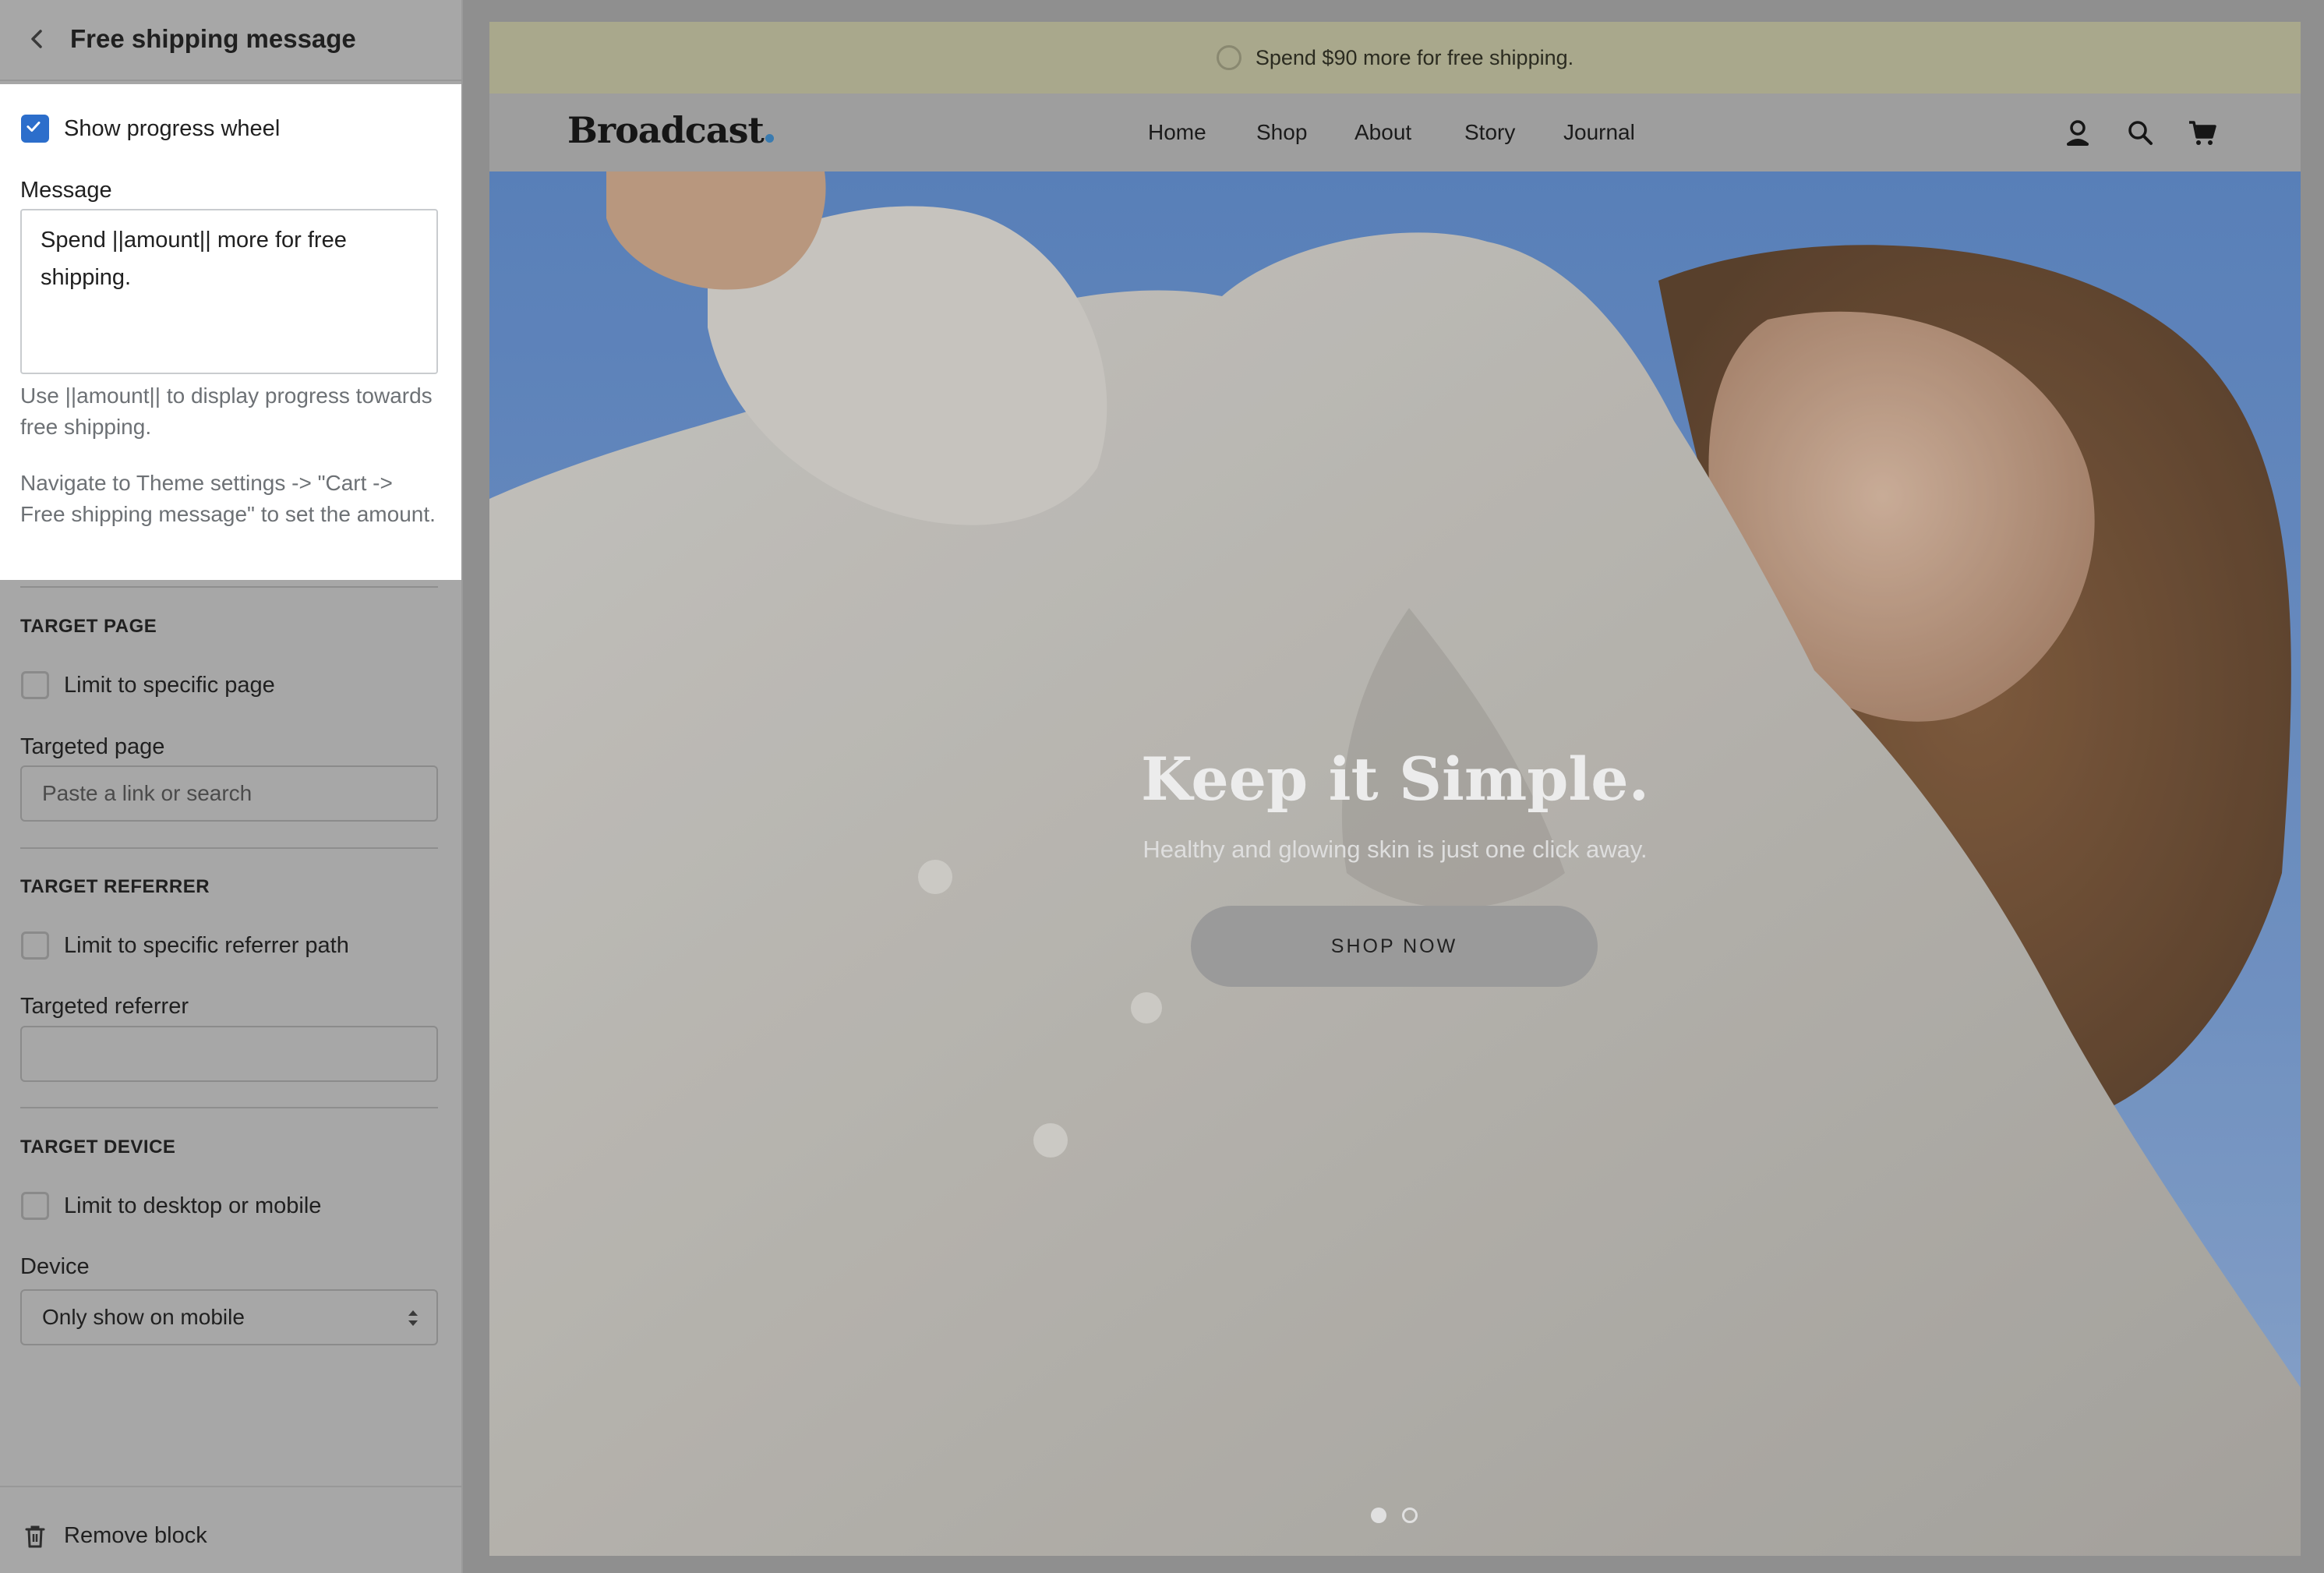 The height and width of the screenshot is (1573, 2324). What do you see at coordinates (143, 1317) in the screenshot?
I see `device-select-value: Only show on mobile` at bounding box center [143, 1317].